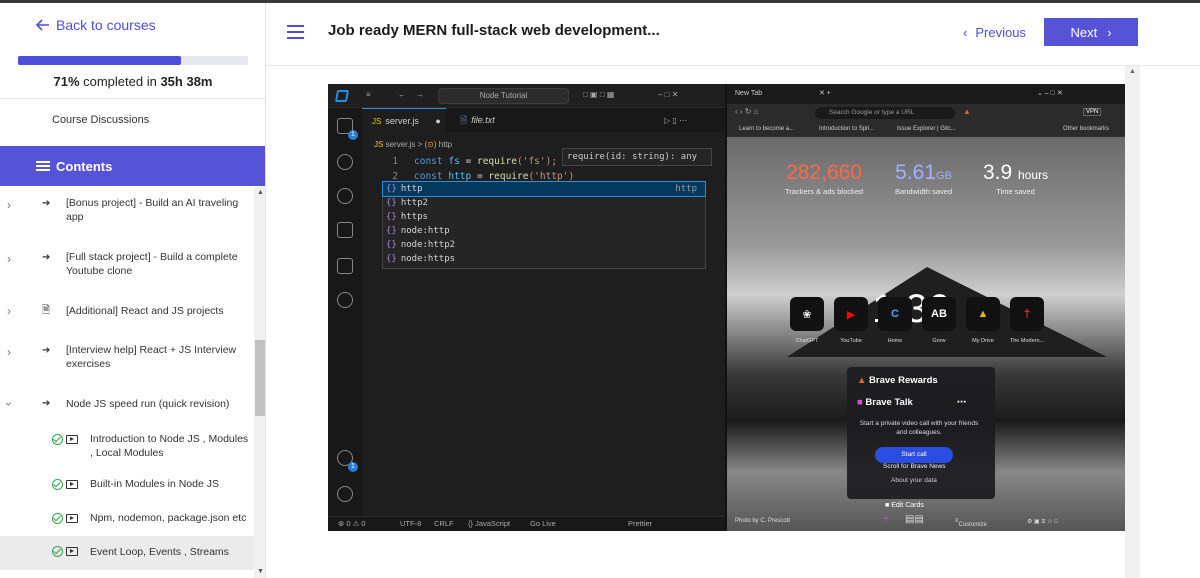 This screenshot has width=1200, height=578. Describe the element at coordinates (637, 157) in the screenshot. I see `signature-hint: require(id: string): any` at that location.